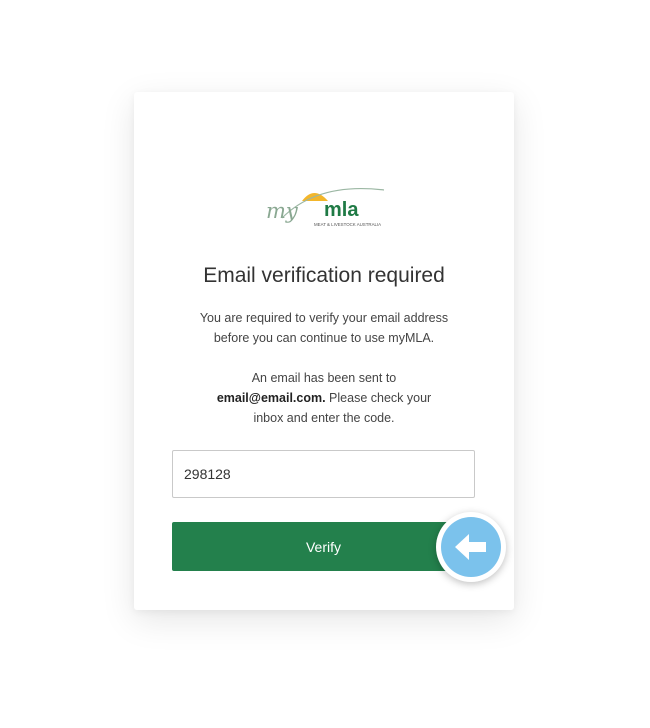  Describe the element at coordinates (323, 474) in the screenshot. I see `verification-code-input` at that location.